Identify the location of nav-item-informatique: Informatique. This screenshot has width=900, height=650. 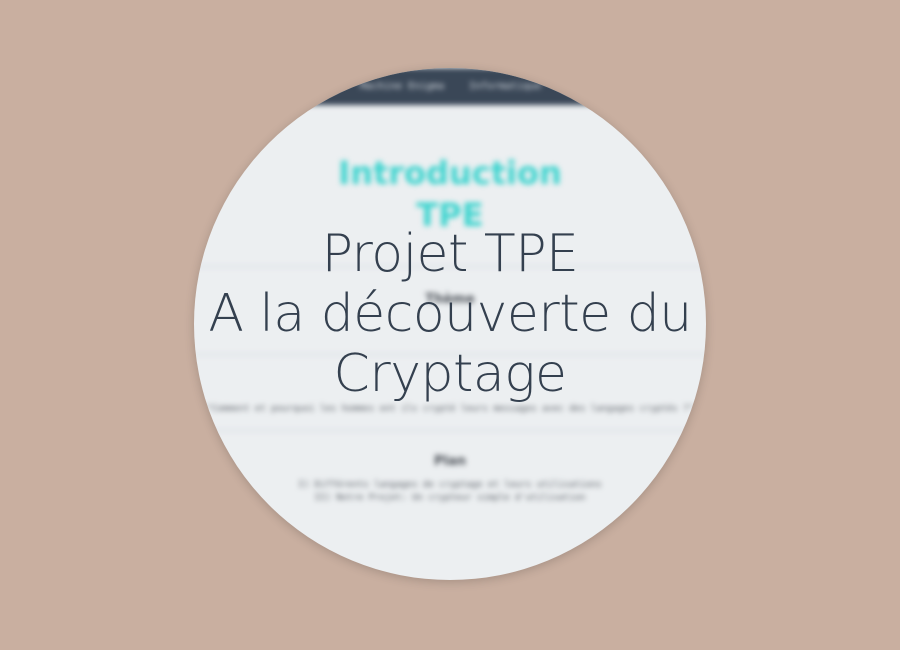
(505, 86).